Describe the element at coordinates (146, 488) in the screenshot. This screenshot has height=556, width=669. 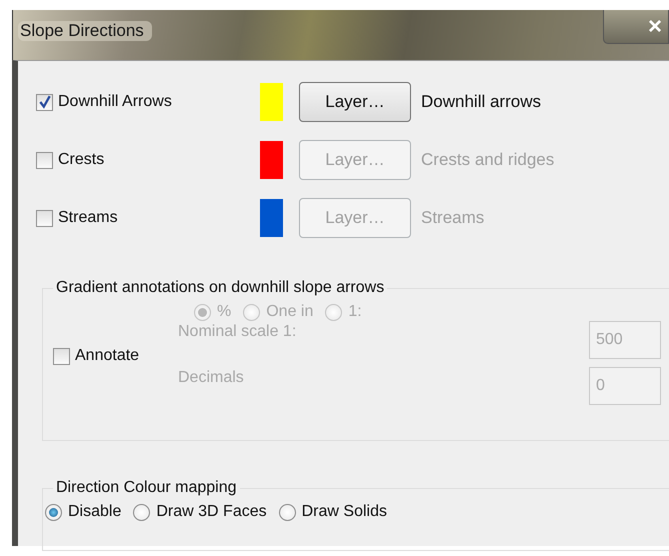
I see `group-title: Direction Colour mapping` at that location.